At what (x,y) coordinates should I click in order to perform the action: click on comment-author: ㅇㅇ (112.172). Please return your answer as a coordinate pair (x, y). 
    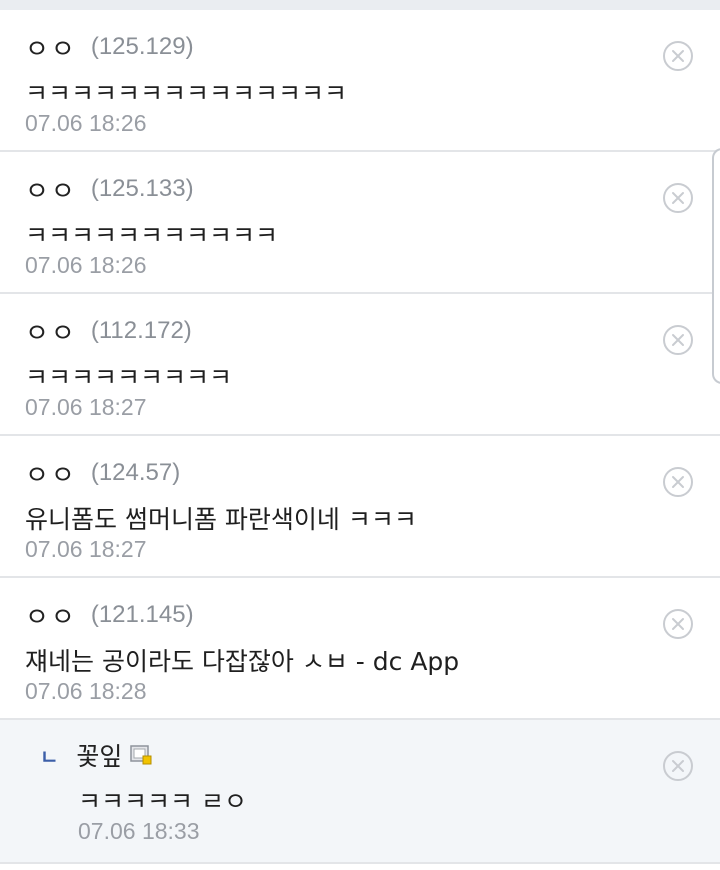
    Looking at the image, I should click on (108, 331).